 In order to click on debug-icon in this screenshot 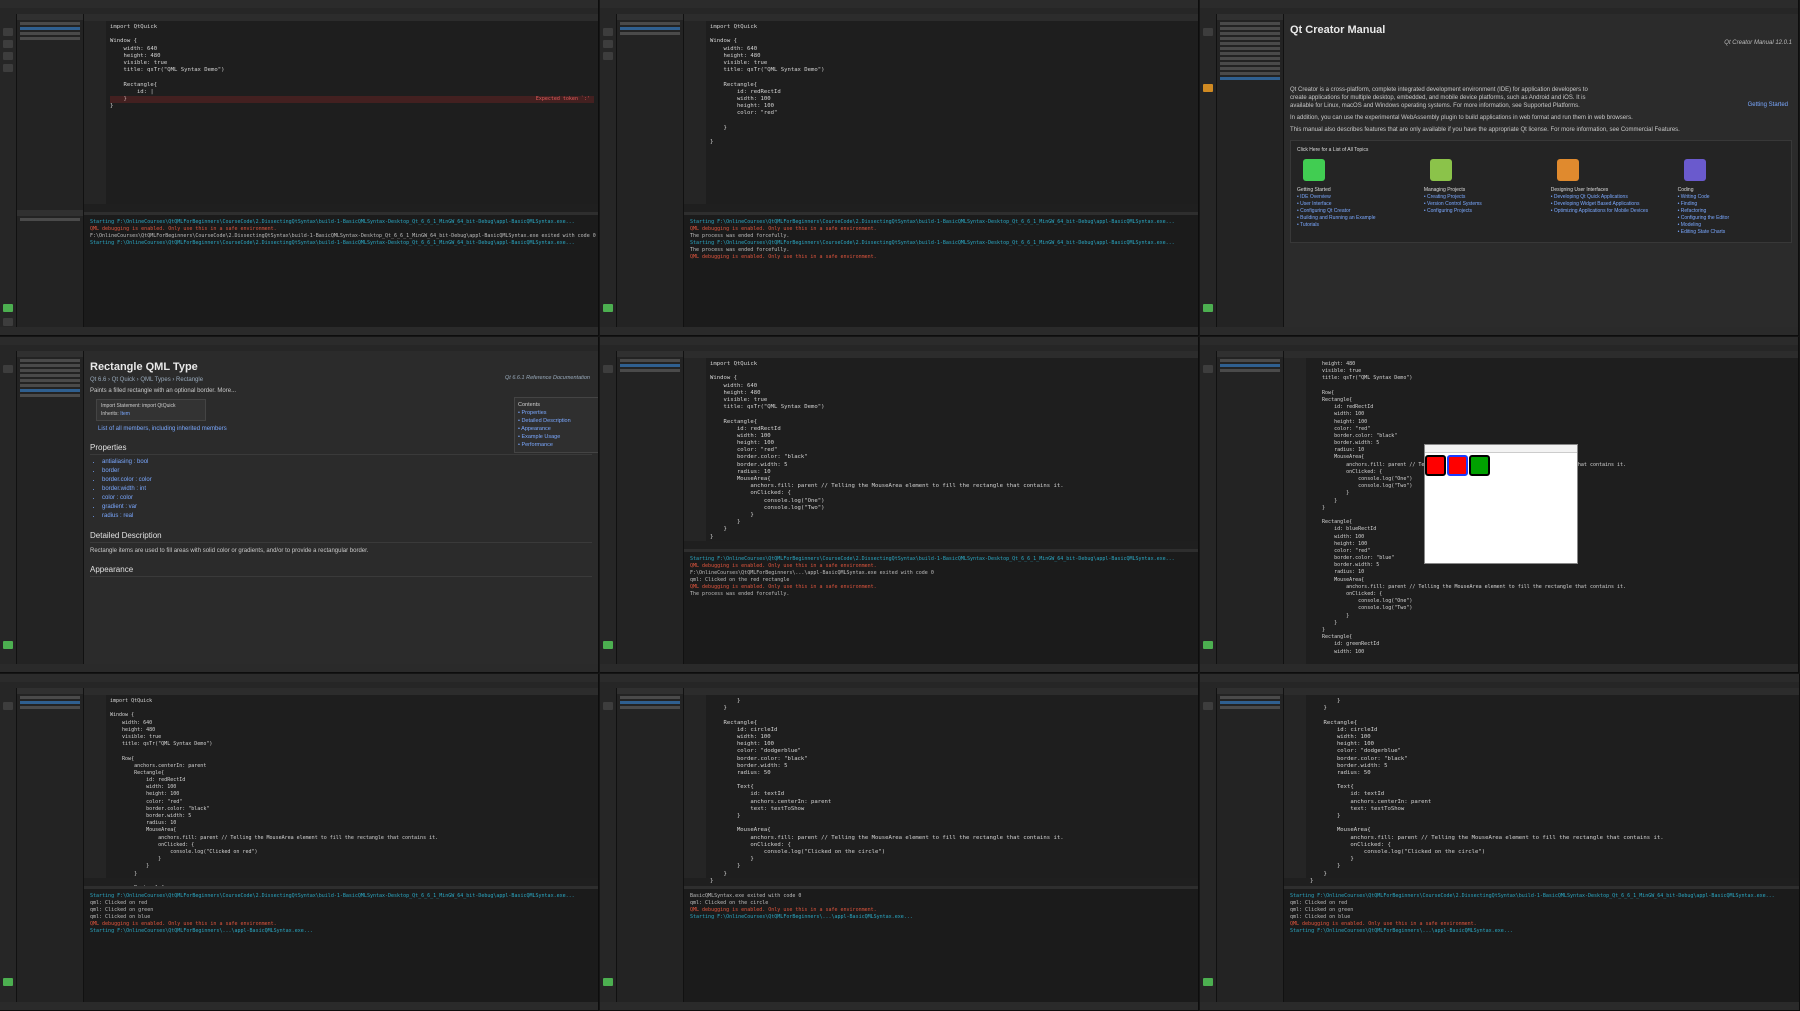, I will do `click(8, 68)`.